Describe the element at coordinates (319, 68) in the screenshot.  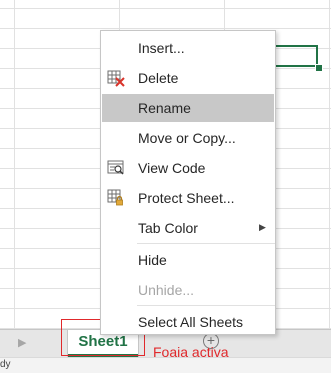
I see `fill-handle` at that location.